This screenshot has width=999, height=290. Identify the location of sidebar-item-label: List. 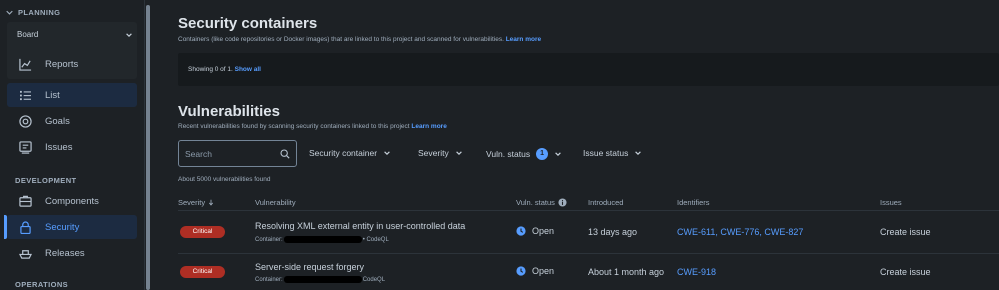
(52, 95).